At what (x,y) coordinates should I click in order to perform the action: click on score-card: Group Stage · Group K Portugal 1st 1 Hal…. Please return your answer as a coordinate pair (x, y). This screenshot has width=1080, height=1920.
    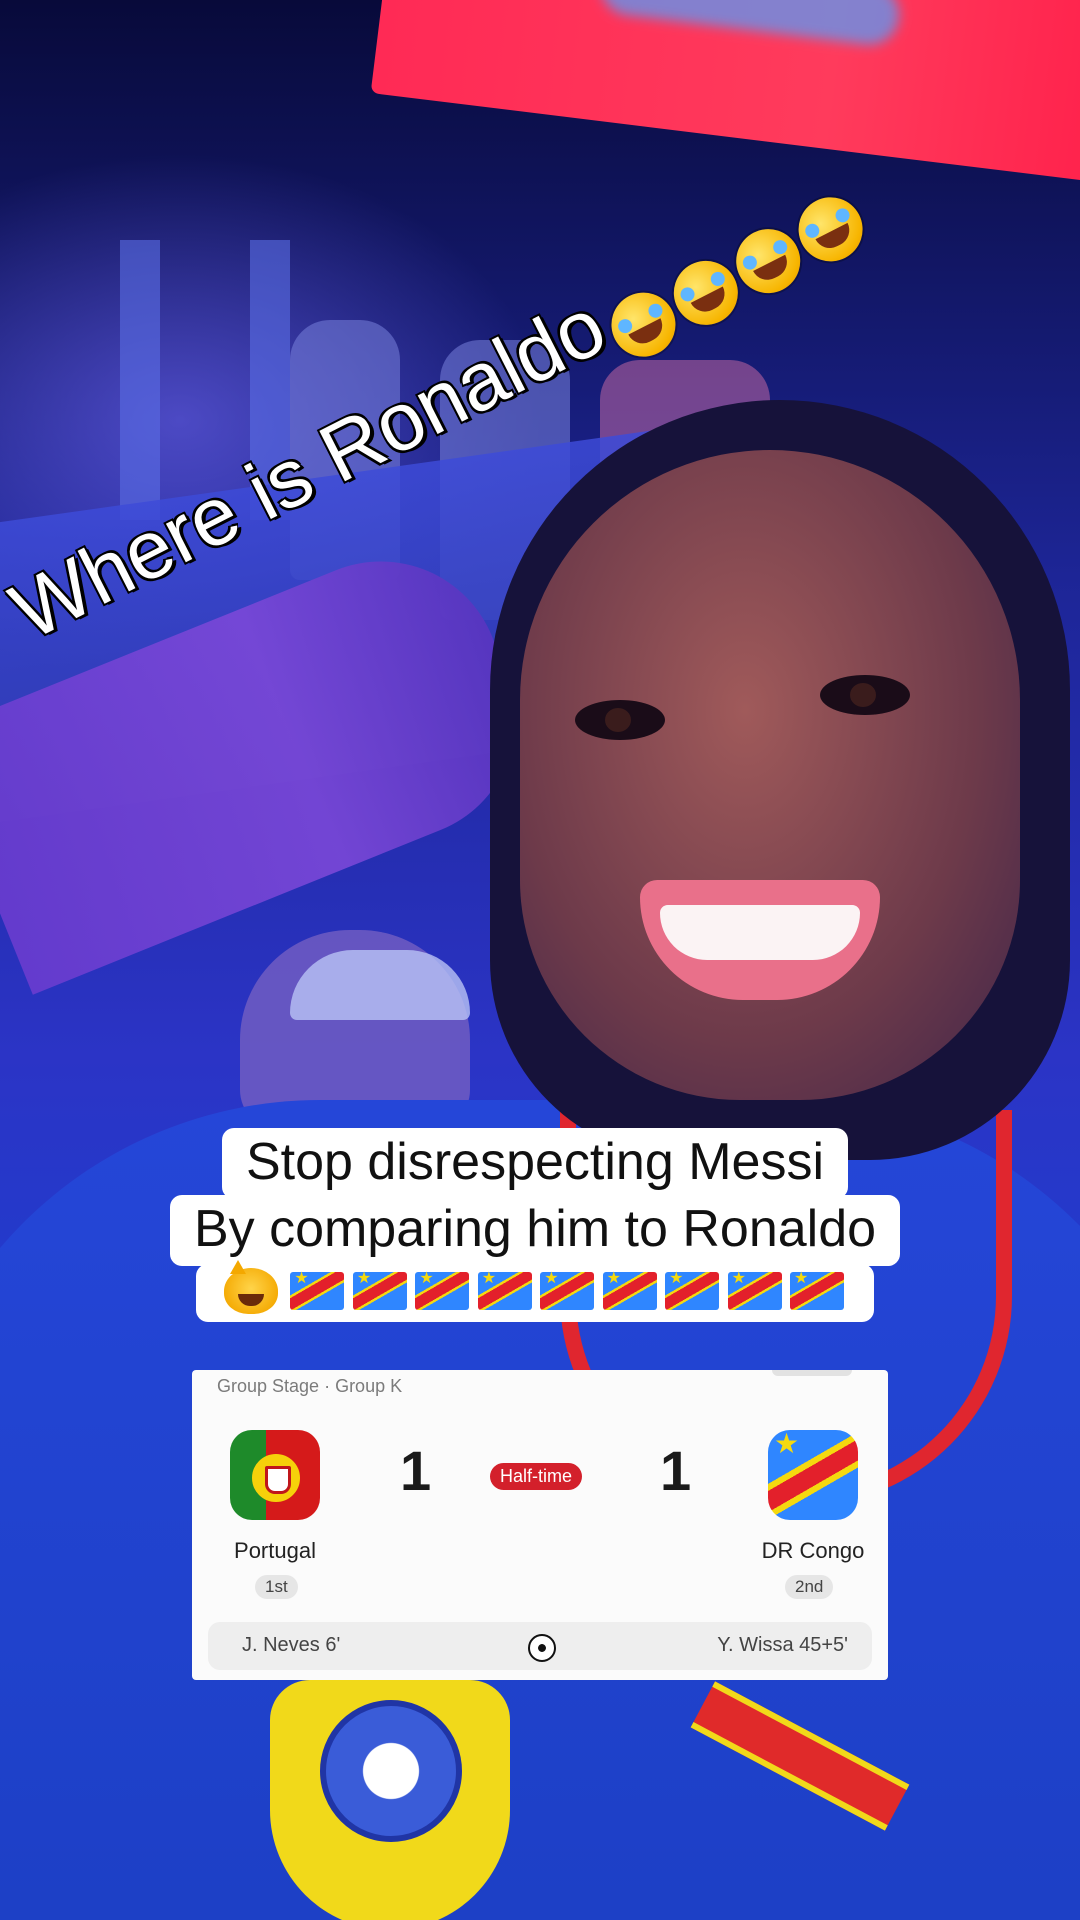
    Looking at the image, I should click on (540, 1525).